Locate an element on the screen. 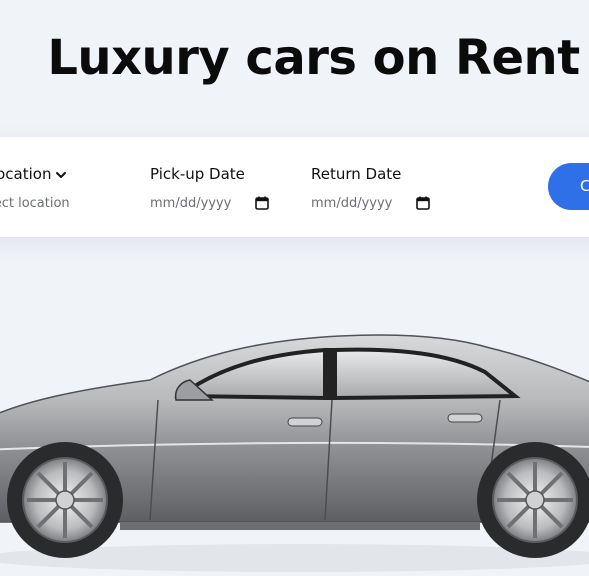 Image resolution: width=589 pixels, height=576 pixels. pickup-date-field: Pick-up Date mm/dd/yyyy is located at coordinates (215, 187).